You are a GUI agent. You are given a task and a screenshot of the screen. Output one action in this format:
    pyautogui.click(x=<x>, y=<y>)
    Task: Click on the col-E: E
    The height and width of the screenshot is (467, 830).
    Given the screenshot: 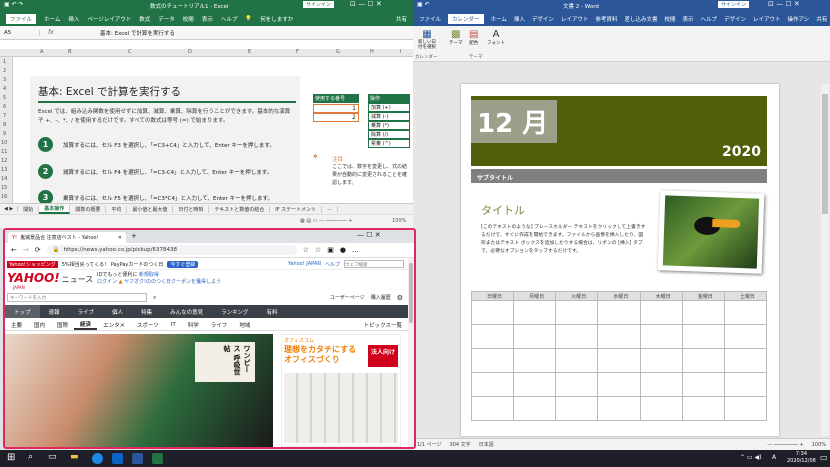 What is the action you would take?
    pyautogui.click(x=249, y=52)
    